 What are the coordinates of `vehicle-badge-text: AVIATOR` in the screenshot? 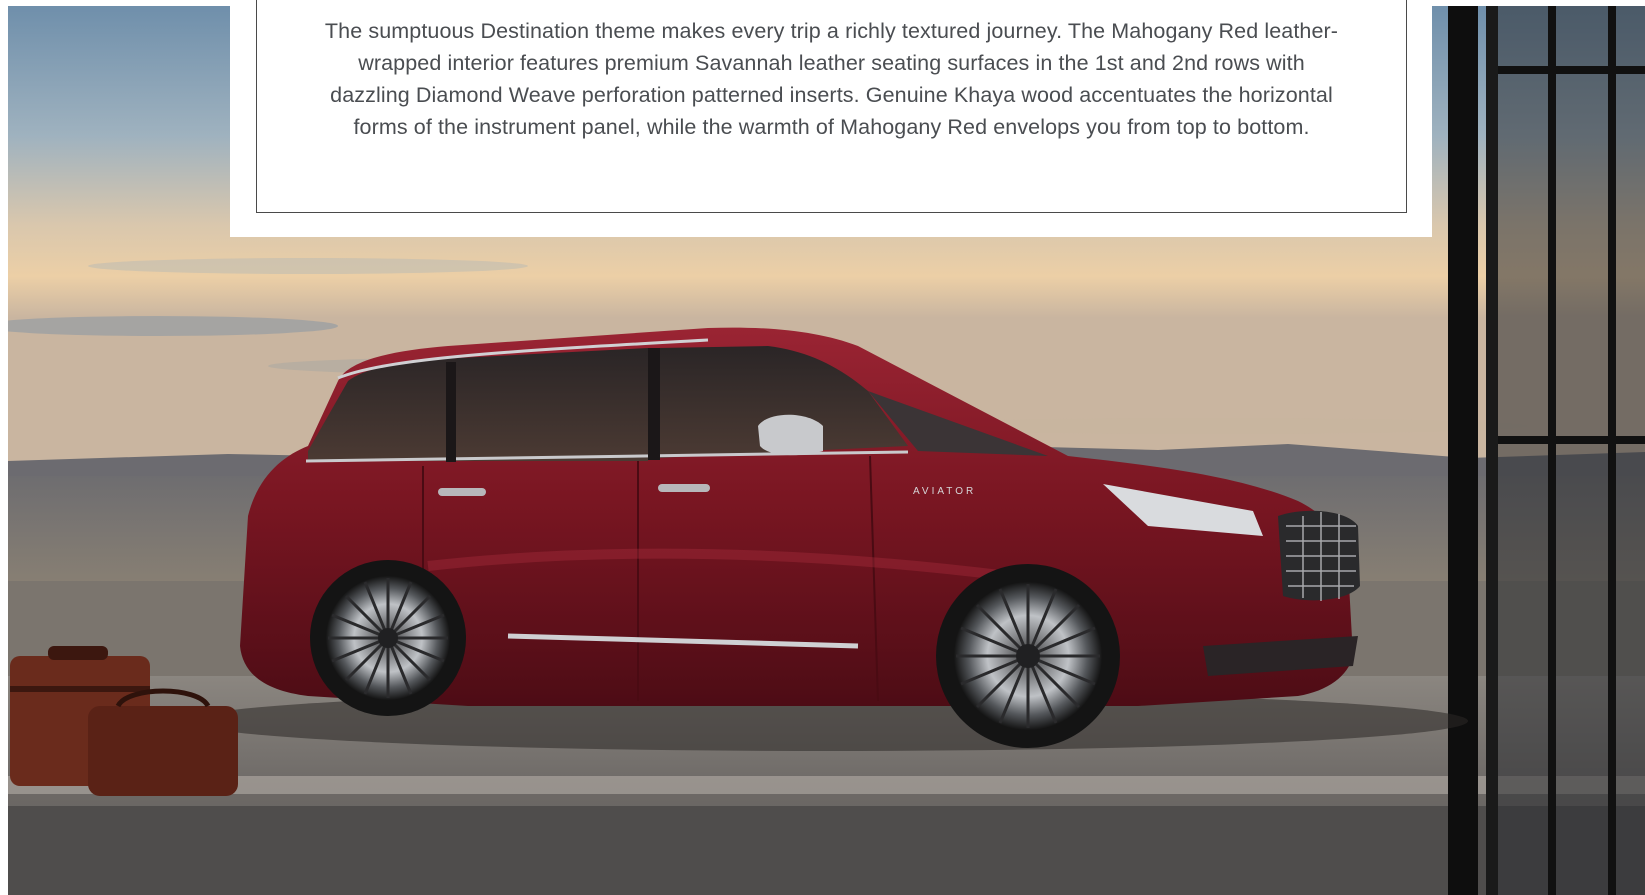 It's located at (944, 491).